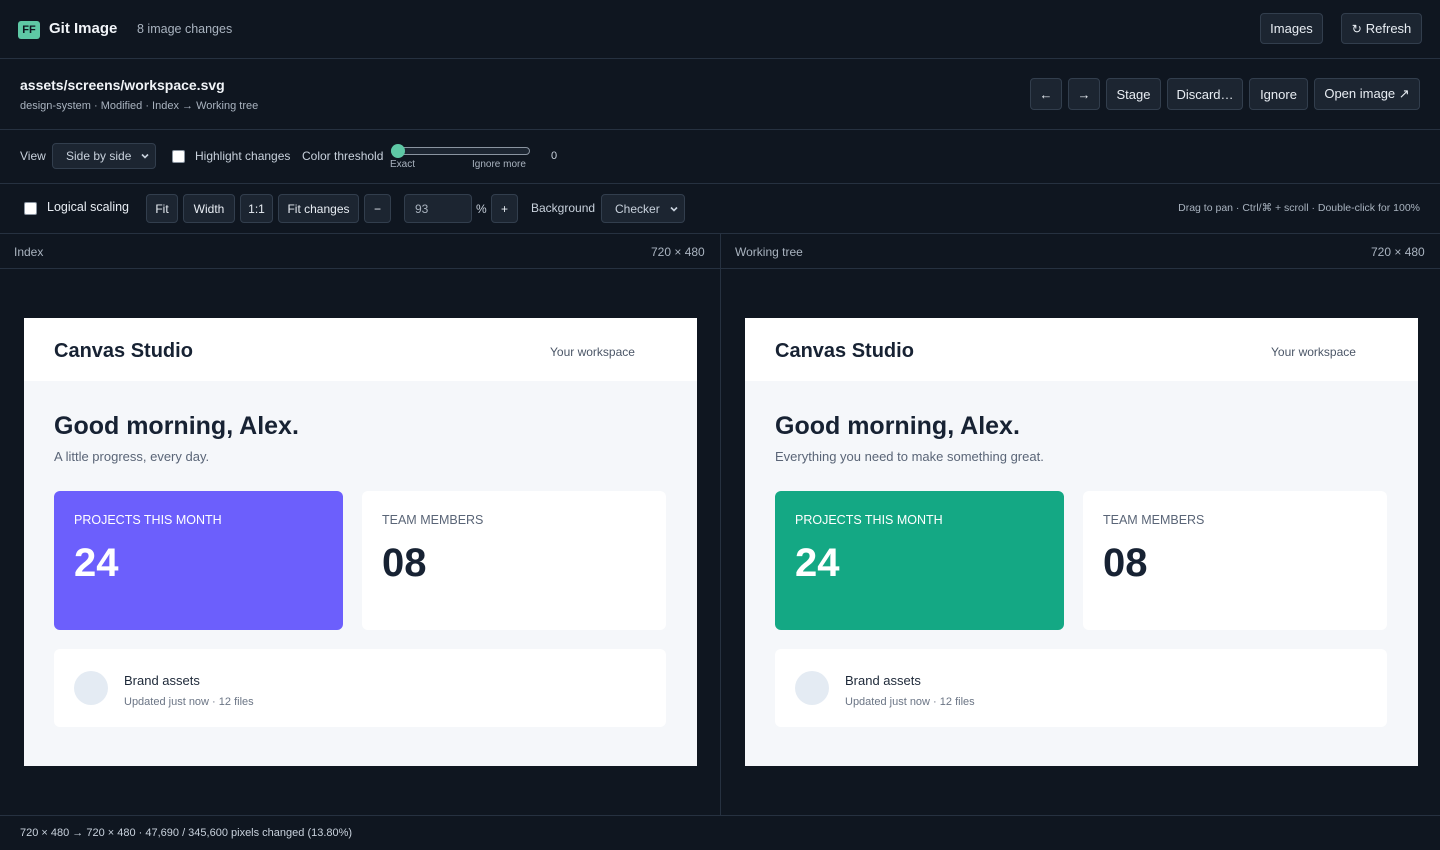 The image size is (1440, 850). What do you see at coordinates (83, 28) in the screenshot?
I see `app-title: Git Image` at bounding box center [83, 28].